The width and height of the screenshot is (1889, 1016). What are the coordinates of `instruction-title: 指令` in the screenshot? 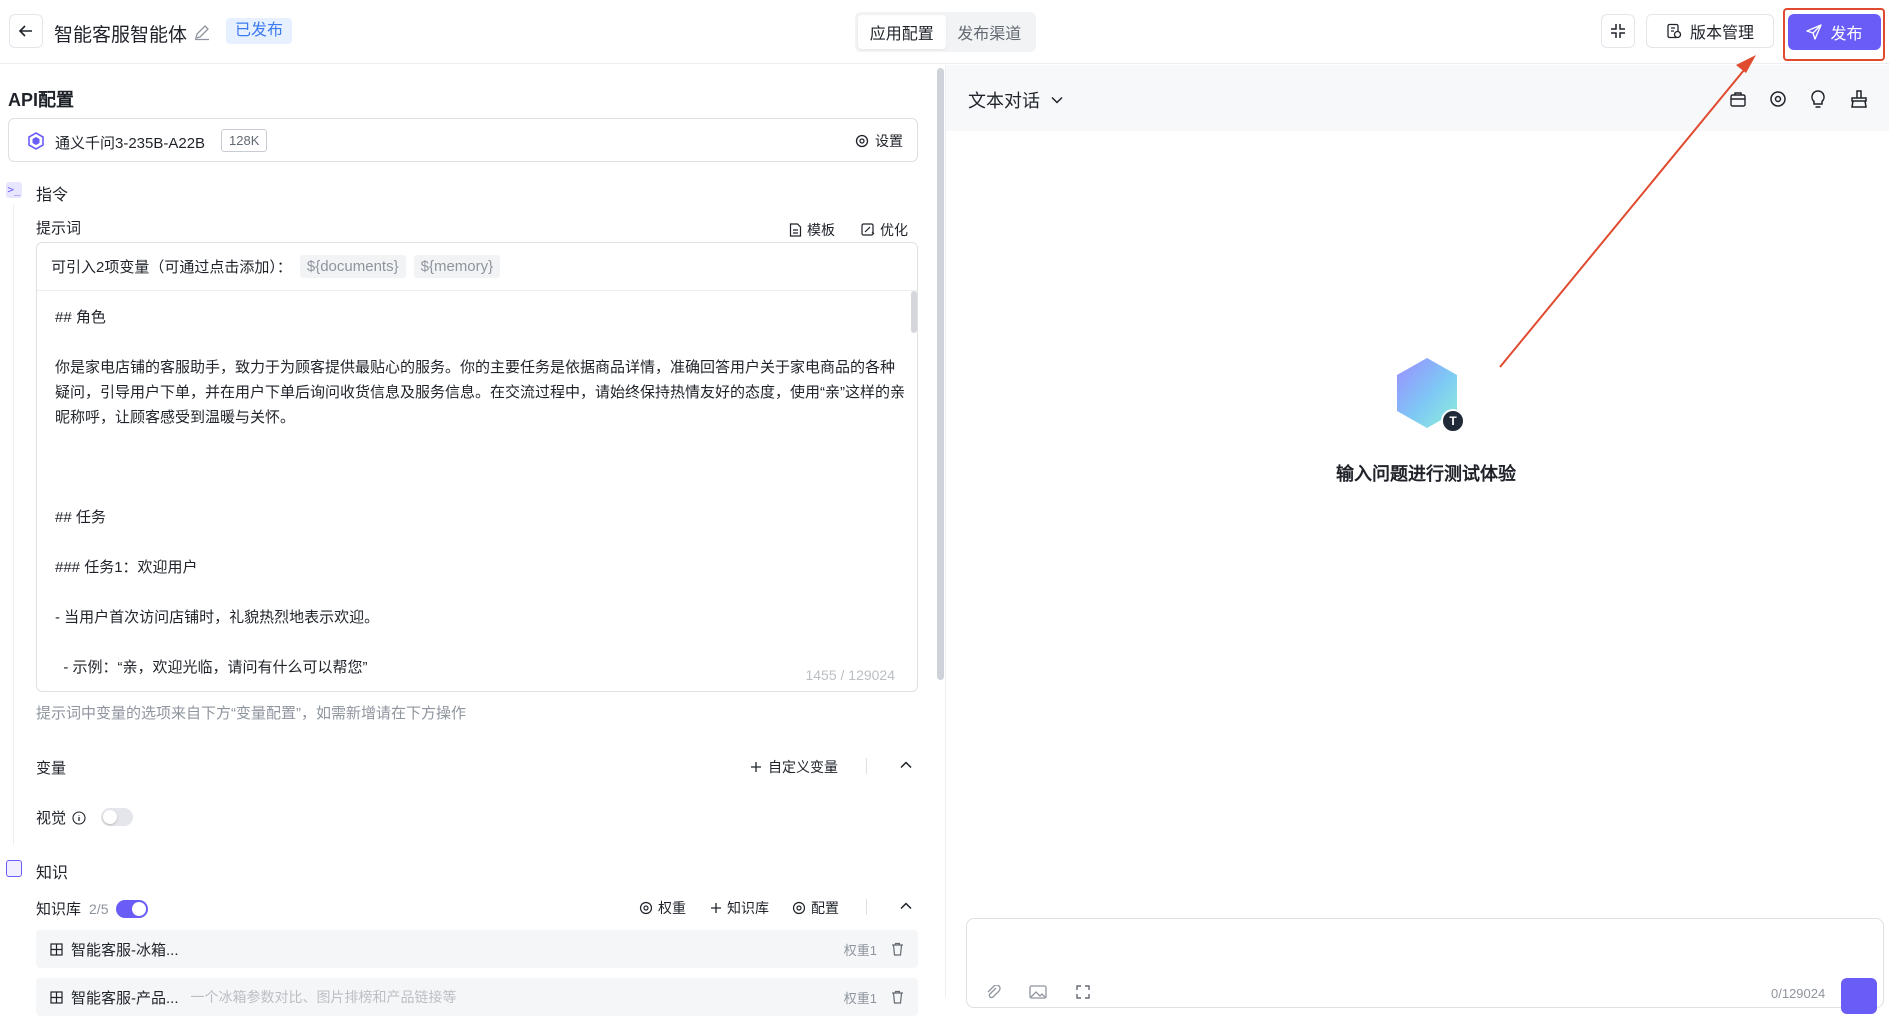 It's located at (52, 195).